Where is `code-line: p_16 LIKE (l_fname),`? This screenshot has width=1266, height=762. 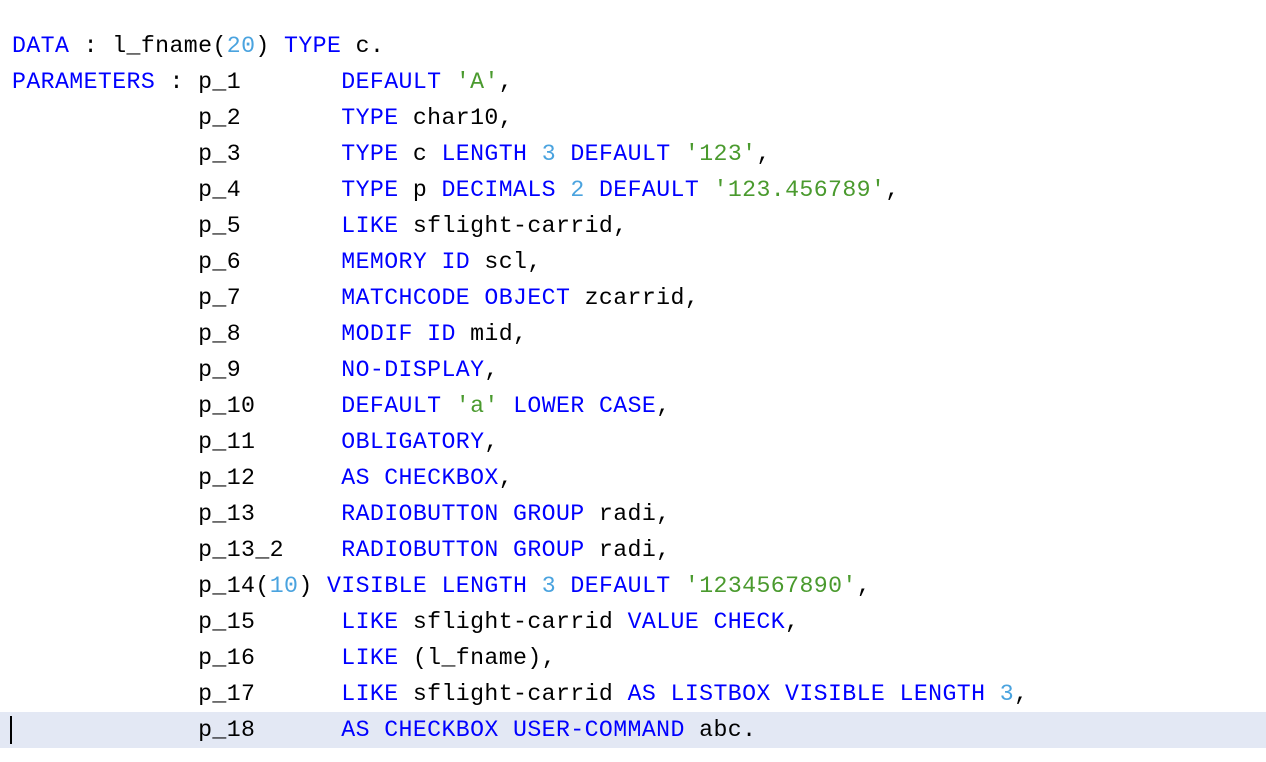
code-line: p_16 LIKE (l_fname), is located at coordinates (633, 658).